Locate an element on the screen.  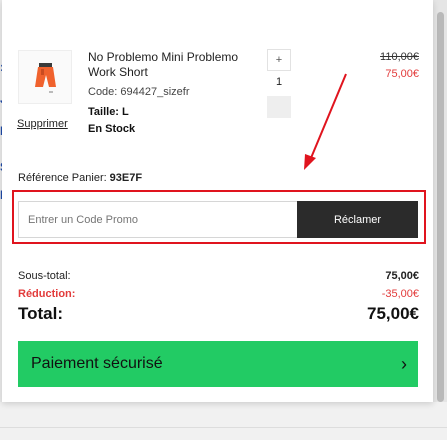
cart-reference-value: 93E7F is located at coordinates (126, 178).